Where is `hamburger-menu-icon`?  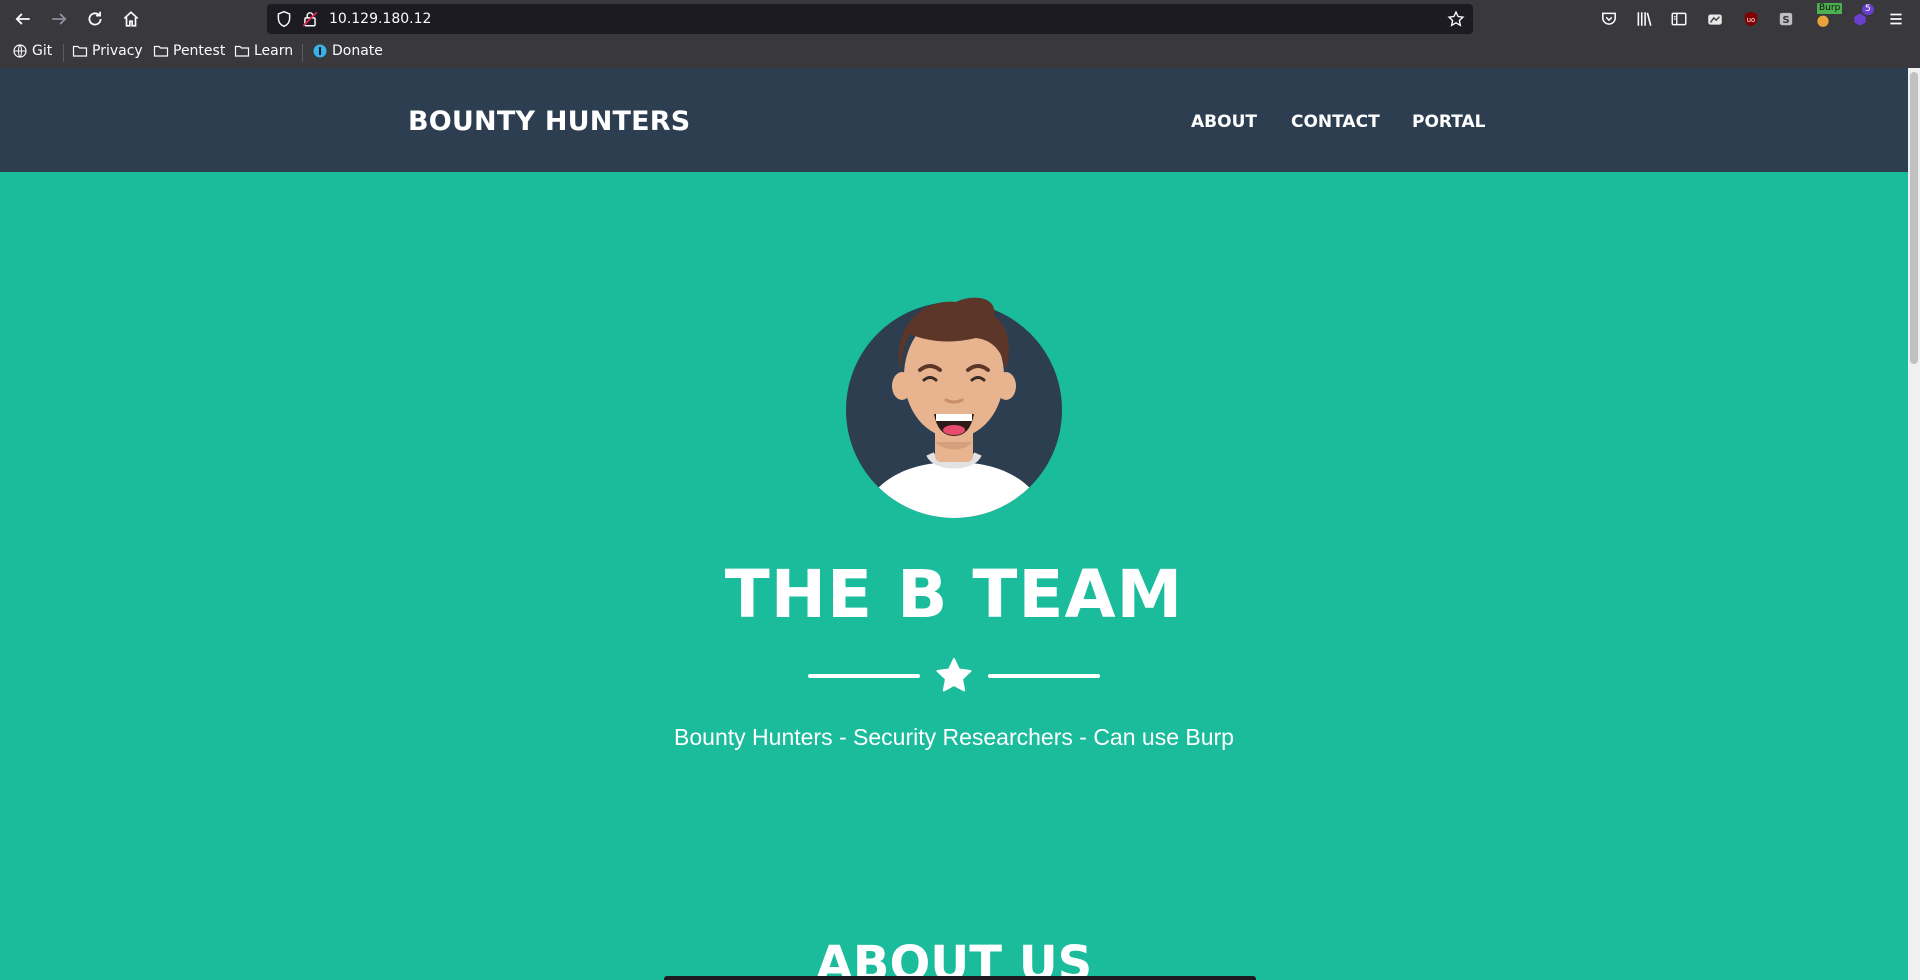 hamburger-menu-icon is located at coordinates (1896, 19).